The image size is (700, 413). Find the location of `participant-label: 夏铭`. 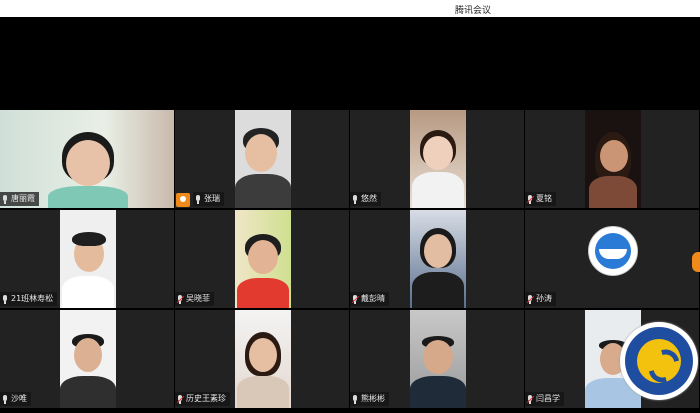

participant-label: 夏铭 is located at coordinates (540, 199).